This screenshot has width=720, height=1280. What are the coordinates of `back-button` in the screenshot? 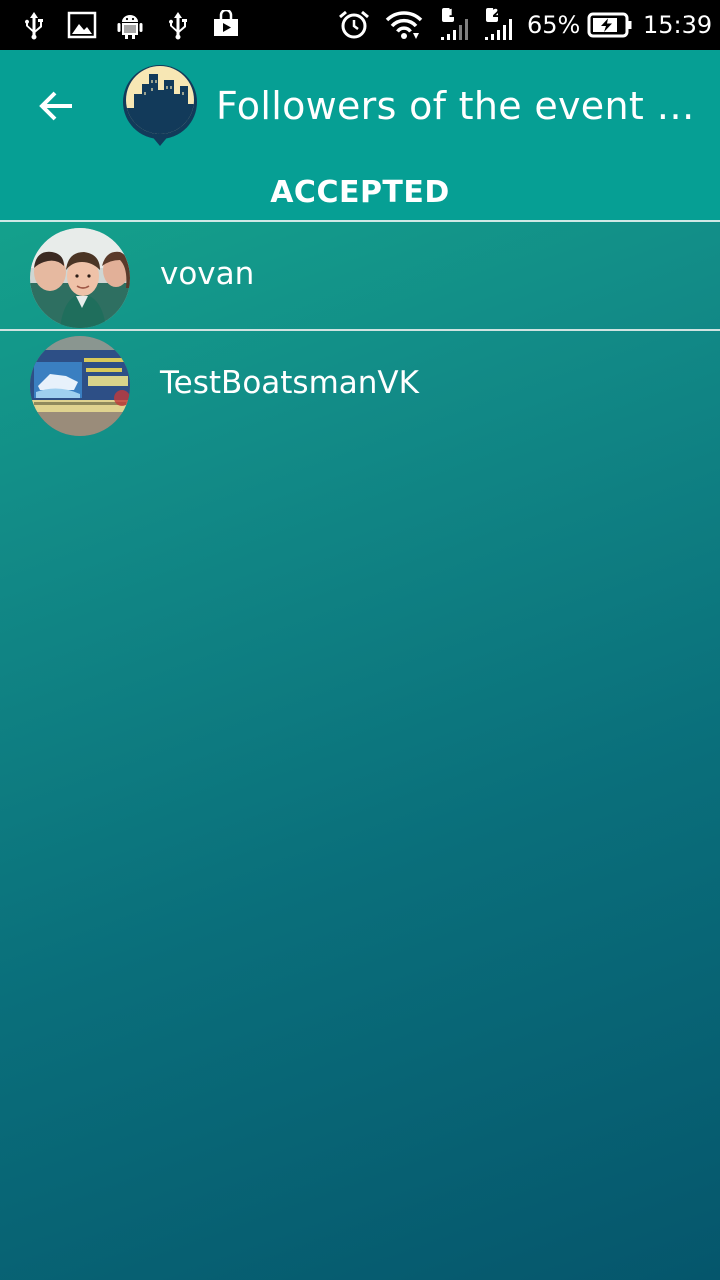 It's located at (56, 106).